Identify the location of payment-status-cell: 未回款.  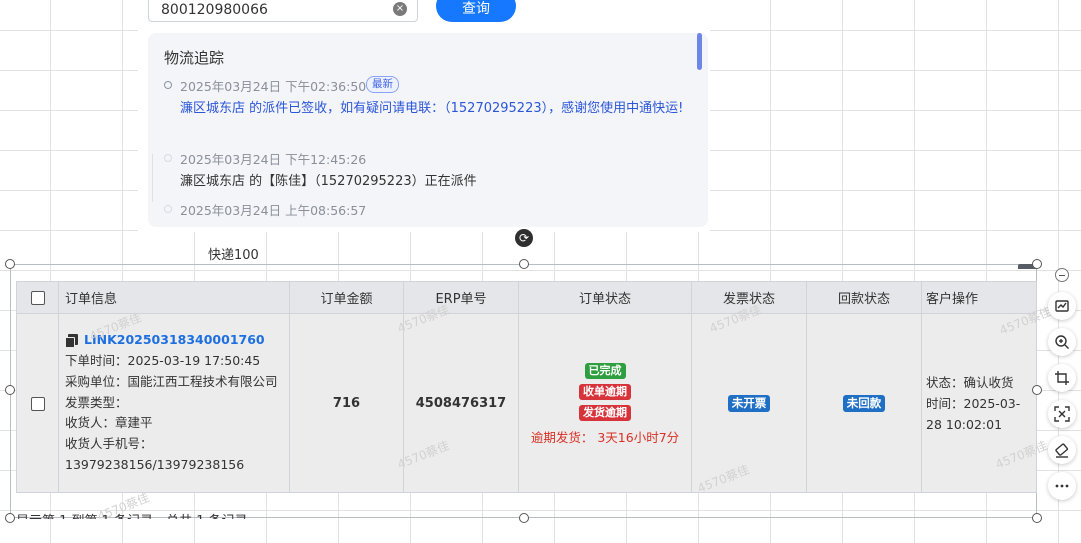
(864, 403).